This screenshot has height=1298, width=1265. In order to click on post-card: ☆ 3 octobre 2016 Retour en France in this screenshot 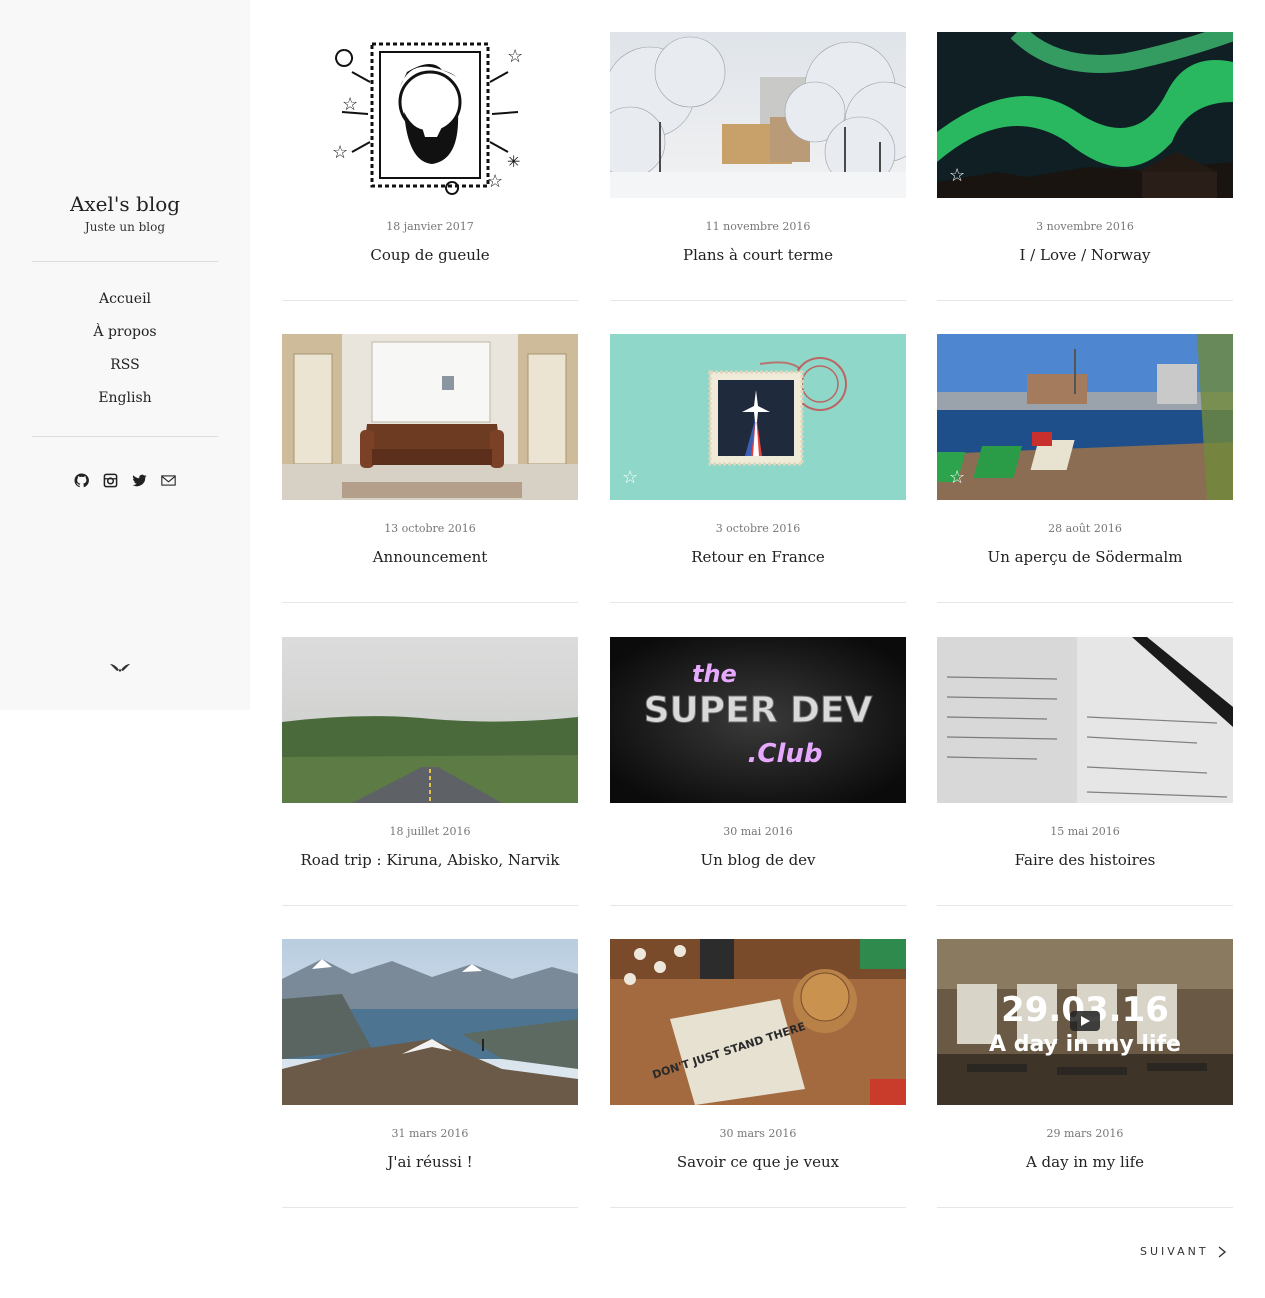, I will do `click(758, 469)`.